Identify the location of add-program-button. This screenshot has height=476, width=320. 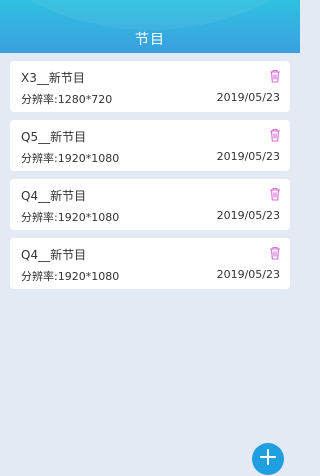
(268, 459).